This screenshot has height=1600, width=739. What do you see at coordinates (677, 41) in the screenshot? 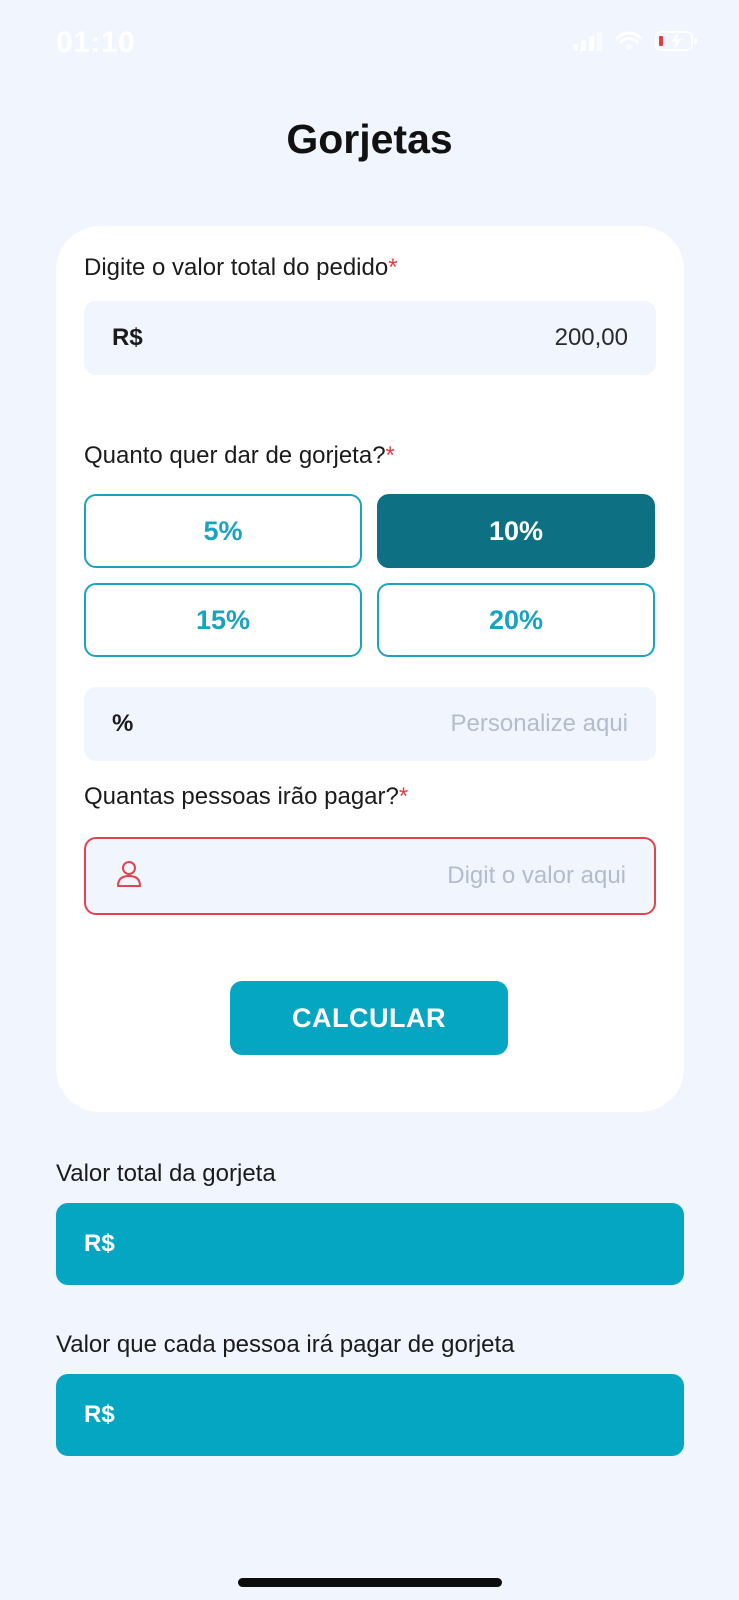
I see `battery-charging-icon` at bounding box center [677, 41].